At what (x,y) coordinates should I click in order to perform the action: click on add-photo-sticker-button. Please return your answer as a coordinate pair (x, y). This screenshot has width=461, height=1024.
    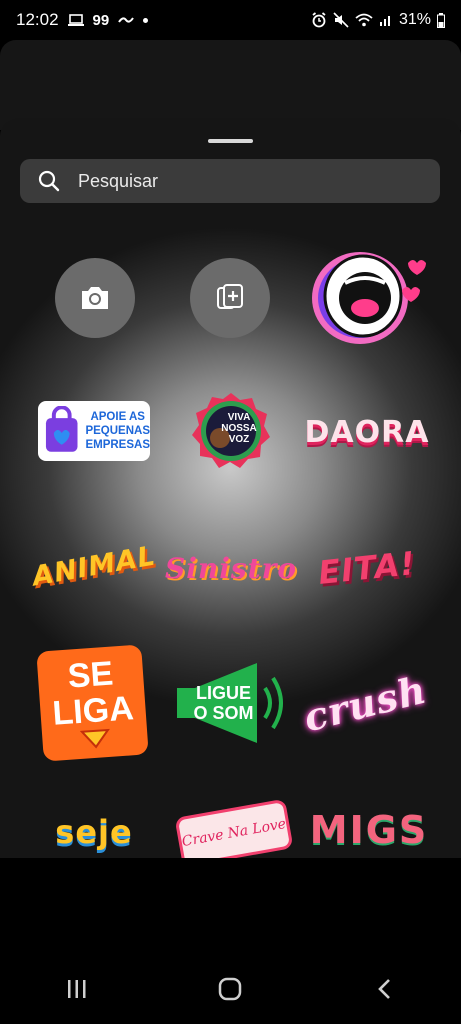
    Looking at the image, I should click on (230, 298).